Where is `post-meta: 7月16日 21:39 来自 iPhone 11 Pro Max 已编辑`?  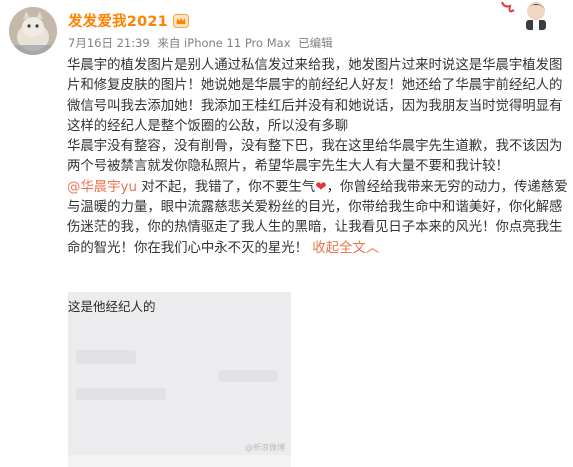
post-meta: 7月16日 21:39 来自 iPhone 11 Pro Max 已编辑 is located at coordinates (202, 43).